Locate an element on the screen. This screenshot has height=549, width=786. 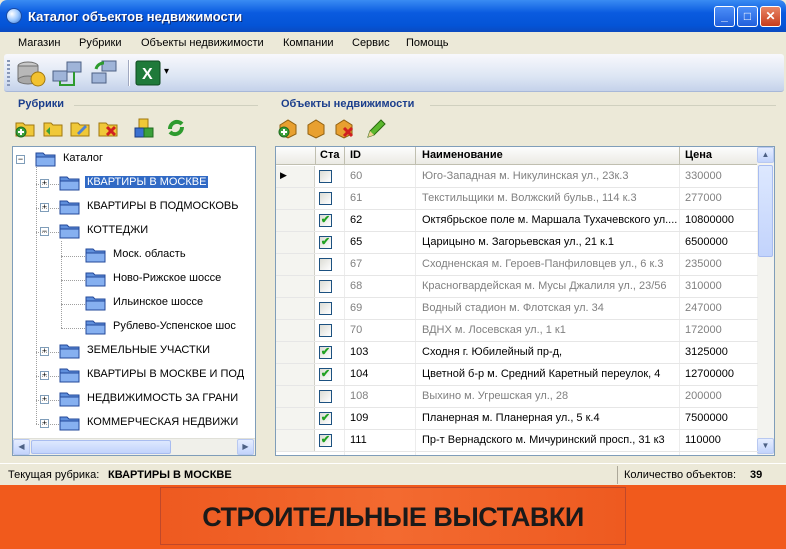
tree-item: − КОТТЕДЖИ is located at coordinates (134, 231).